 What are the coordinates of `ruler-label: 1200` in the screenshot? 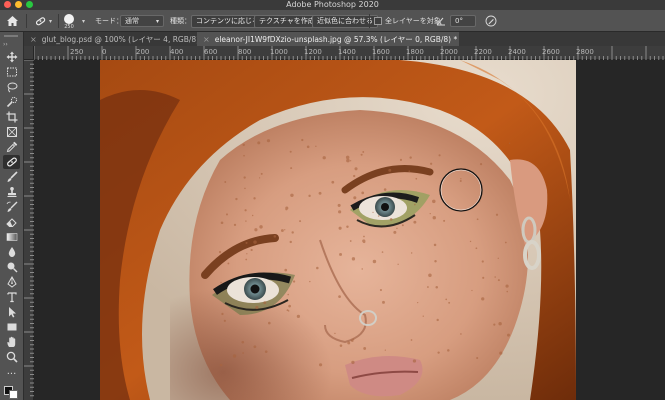 It's located at (313, 52).